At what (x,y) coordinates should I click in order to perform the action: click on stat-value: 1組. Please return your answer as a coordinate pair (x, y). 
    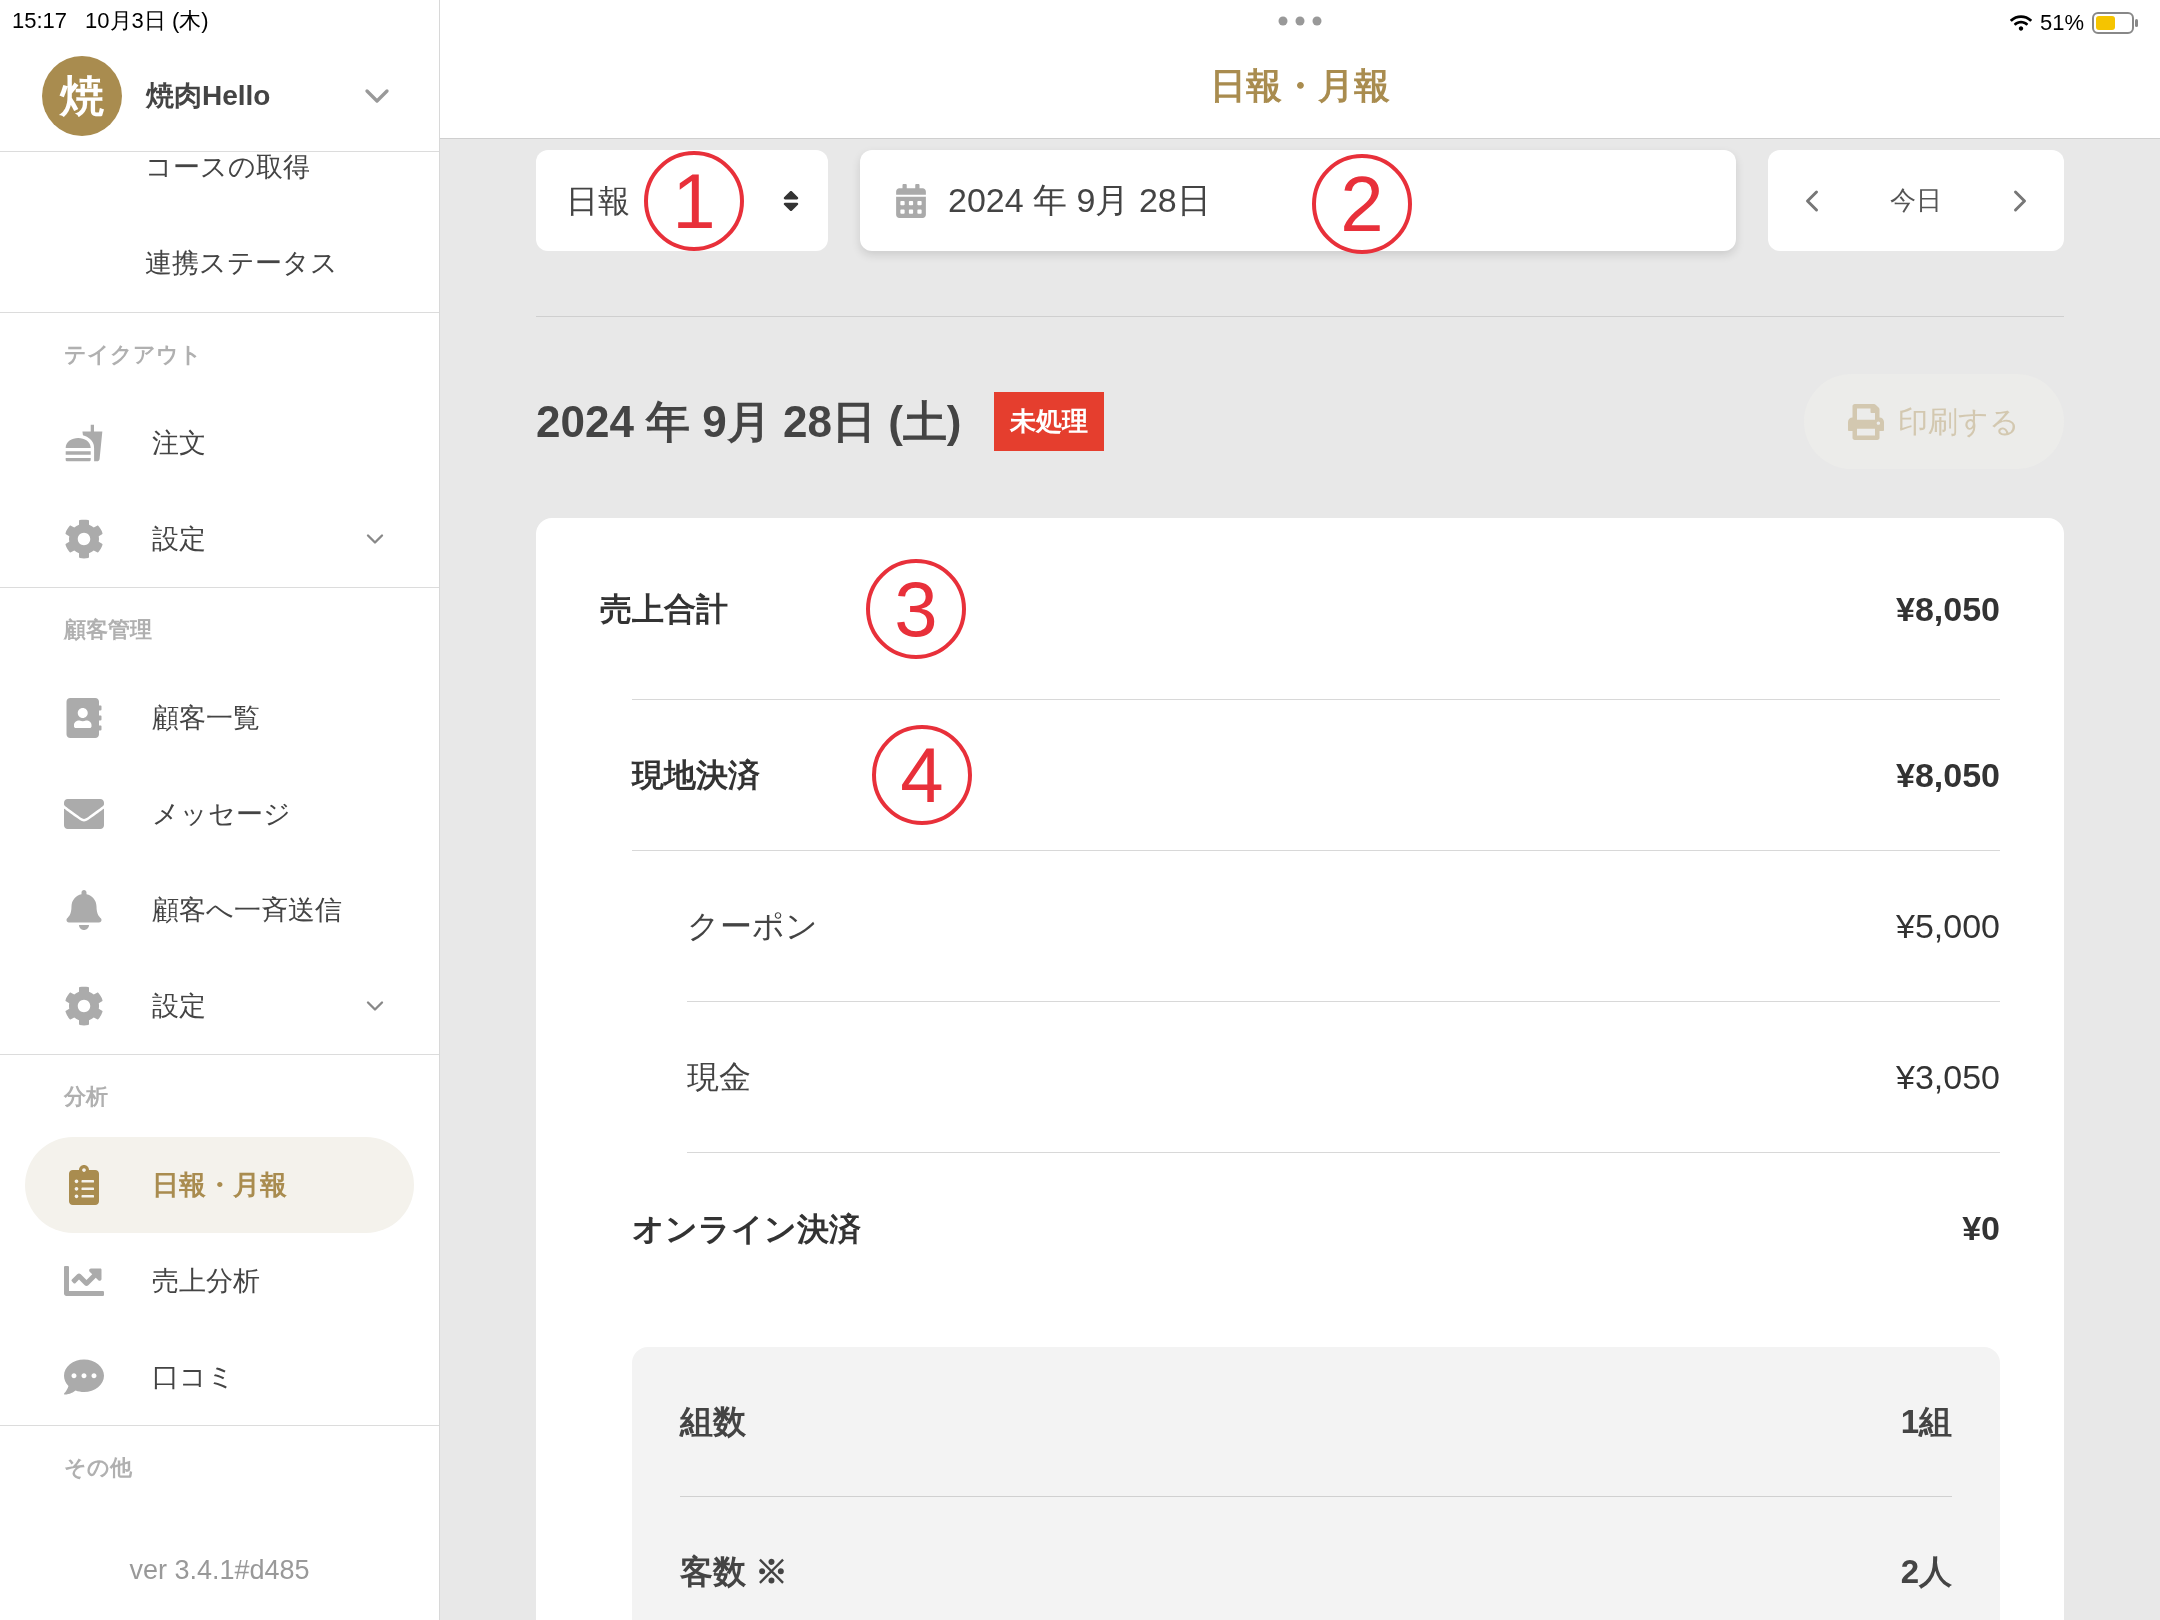
    Looking at the image, I should click on (1926, 1421).